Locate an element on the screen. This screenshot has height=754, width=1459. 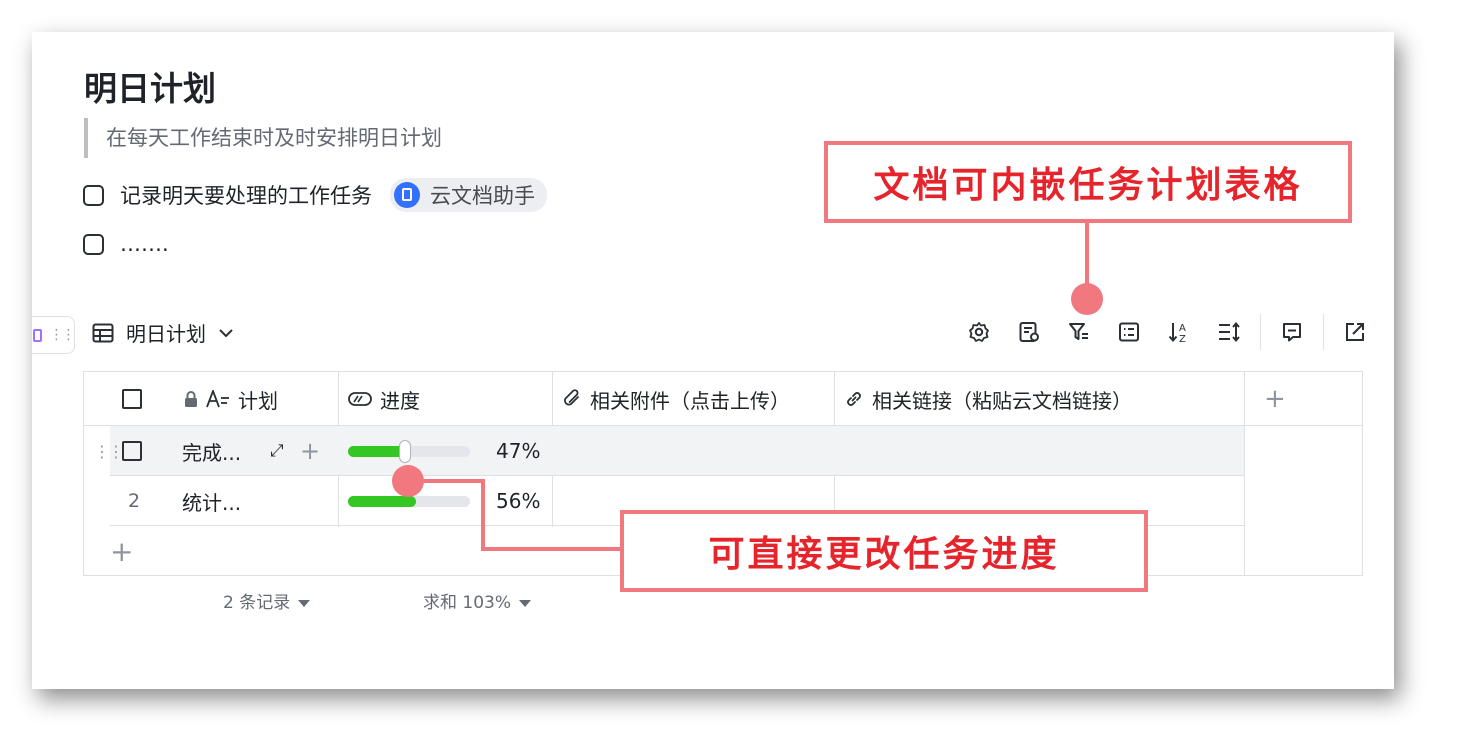
column-header-links: 相关链接（粘贴云文档链接） is located at coordinates (988, 399).